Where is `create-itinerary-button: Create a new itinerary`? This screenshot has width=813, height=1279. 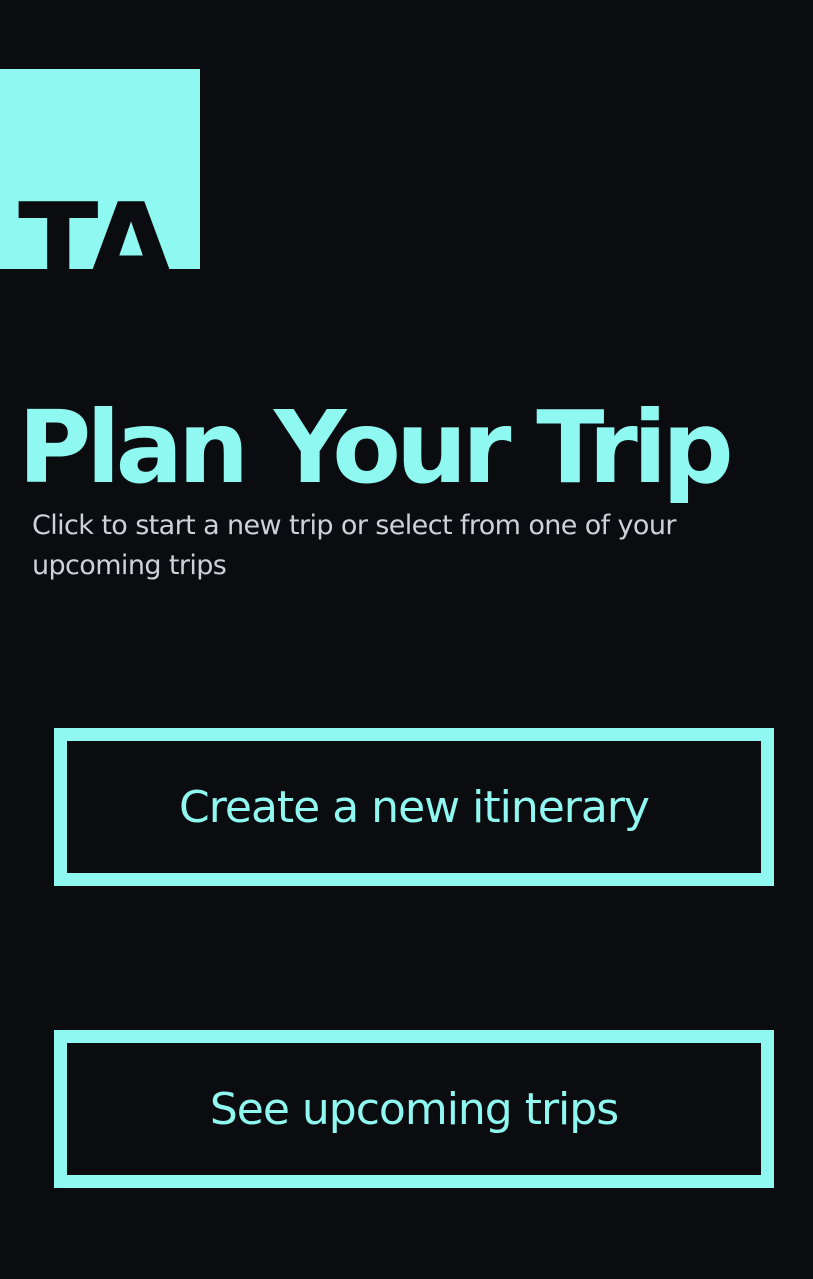
create-itinerary-button: Create a new itinerary is located at coordinates (414, 807).